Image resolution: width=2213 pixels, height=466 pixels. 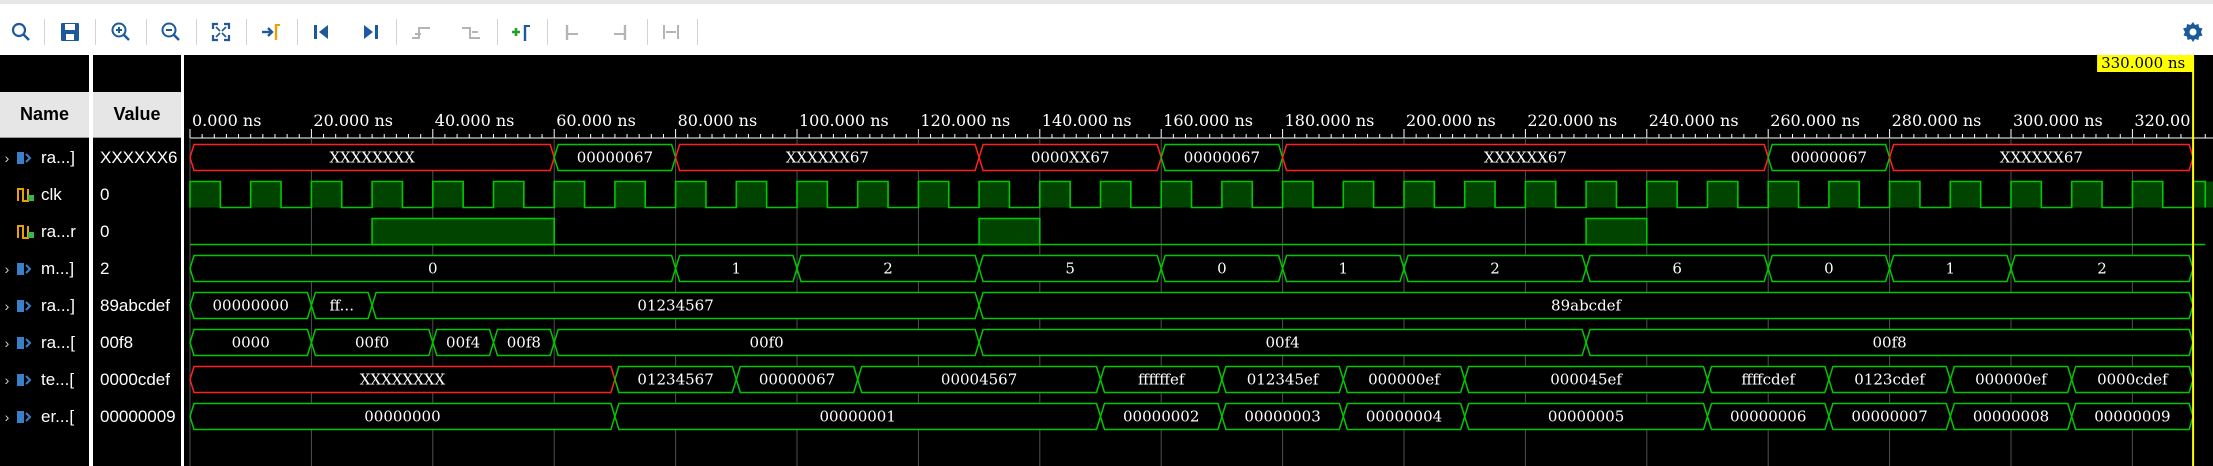 What do you see at coordinates (44, 416) in the screenshot?
I see `signal-row-name: › er...[` at bounding box center [44, 416].